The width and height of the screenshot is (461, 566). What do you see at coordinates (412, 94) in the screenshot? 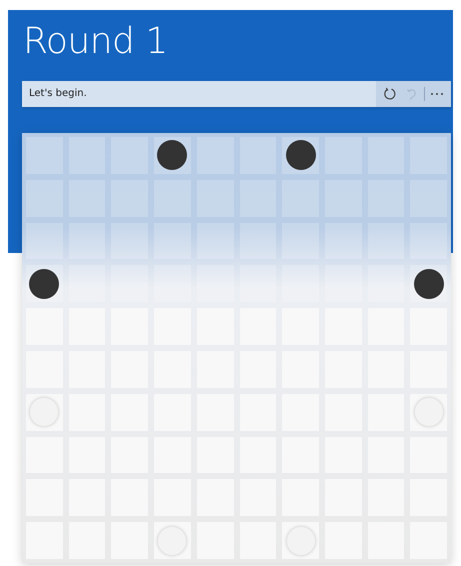
I see `undo-icon` at bounding box center [412, 94].